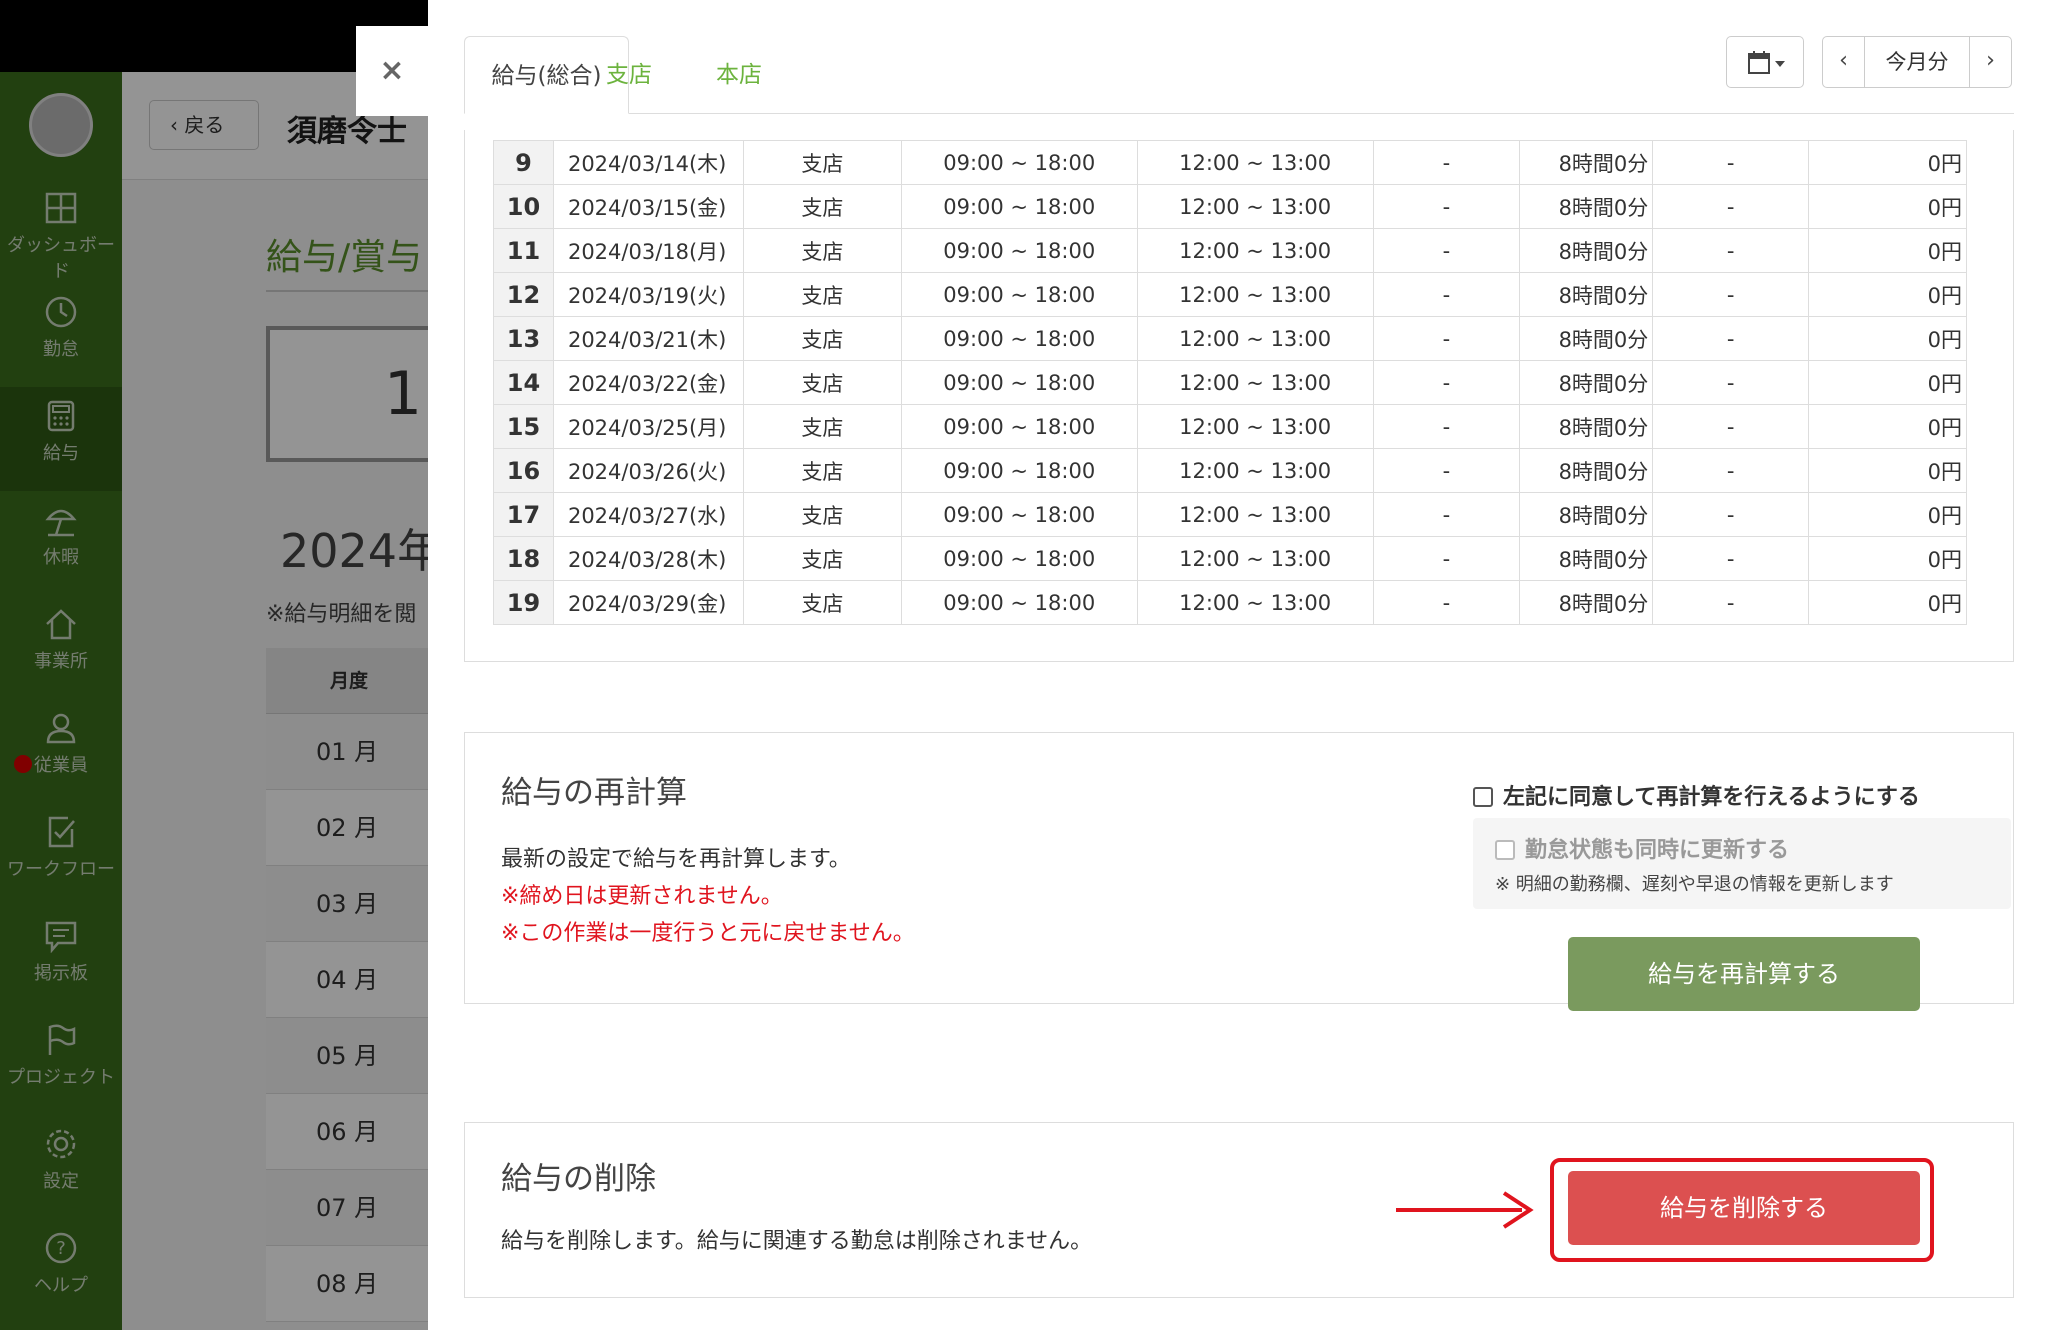 Image resolution: width=2048 pixels, height=1330 pixels. I want to click on recalc-description: 最新の設定で給与を再計算します。, so click(676, 859).